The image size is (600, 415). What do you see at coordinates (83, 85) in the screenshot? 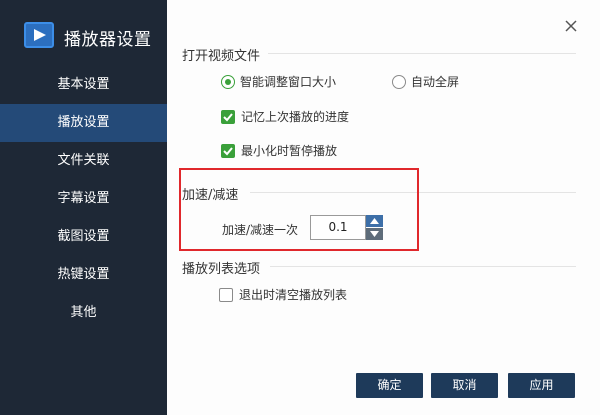
I see `sidebar-item-basic: 基本设置` at bounding box center [83, 85].